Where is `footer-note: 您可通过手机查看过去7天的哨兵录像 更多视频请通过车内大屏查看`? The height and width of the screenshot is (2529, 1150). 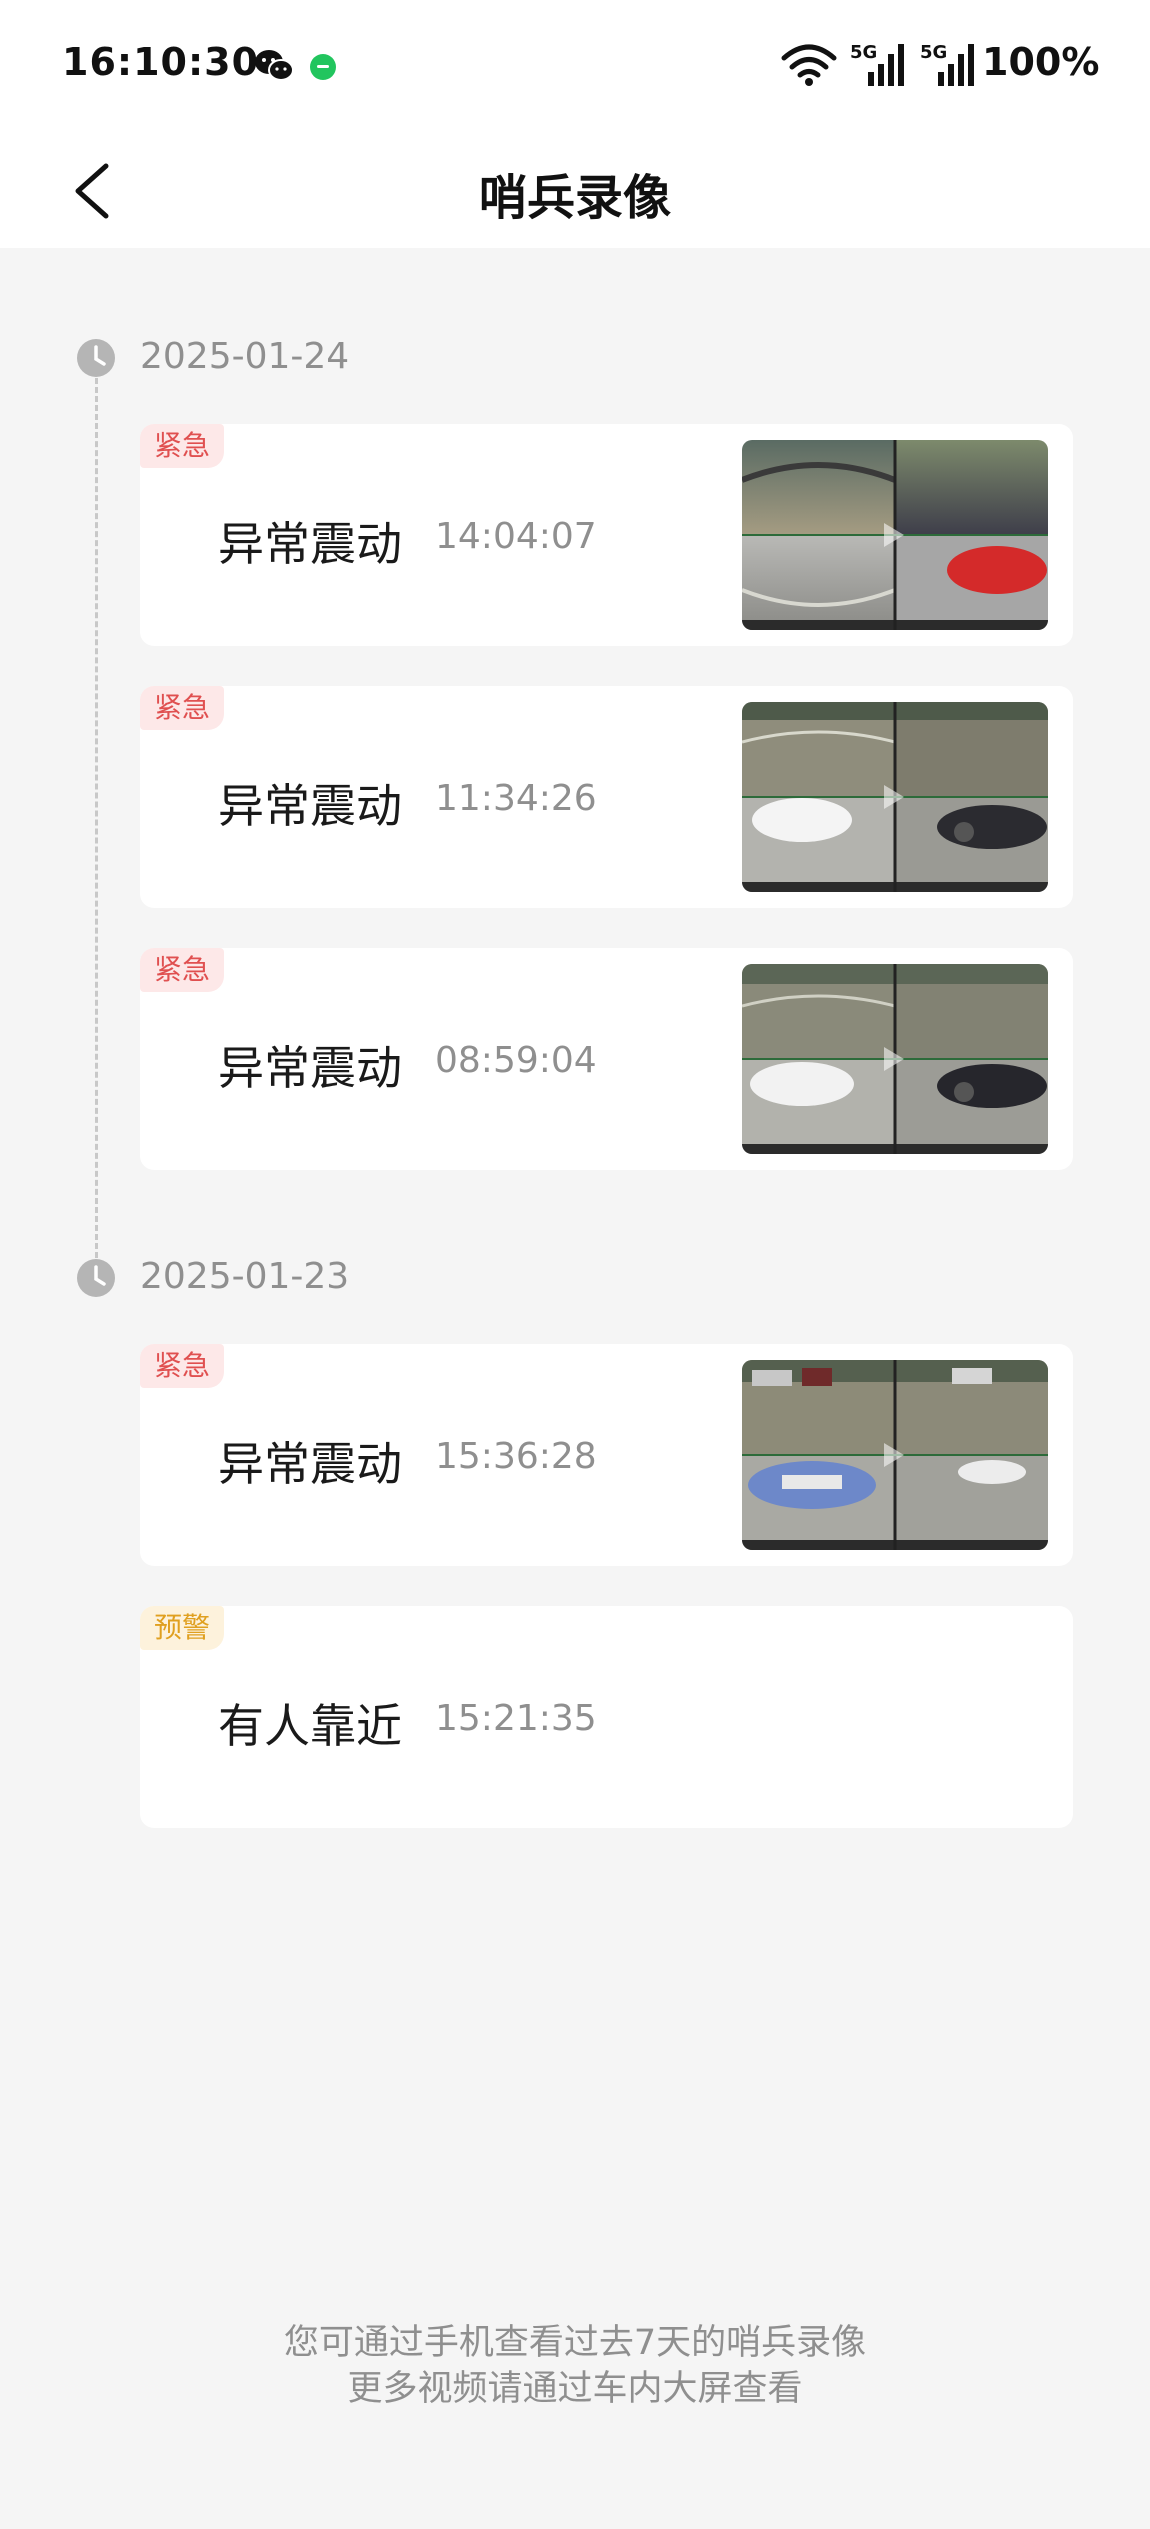 footer-note: 您可通过手机查看过去7天的哨兵录像 更多视频请通过车内大屏查看 is located at coordinates (575, 2366).